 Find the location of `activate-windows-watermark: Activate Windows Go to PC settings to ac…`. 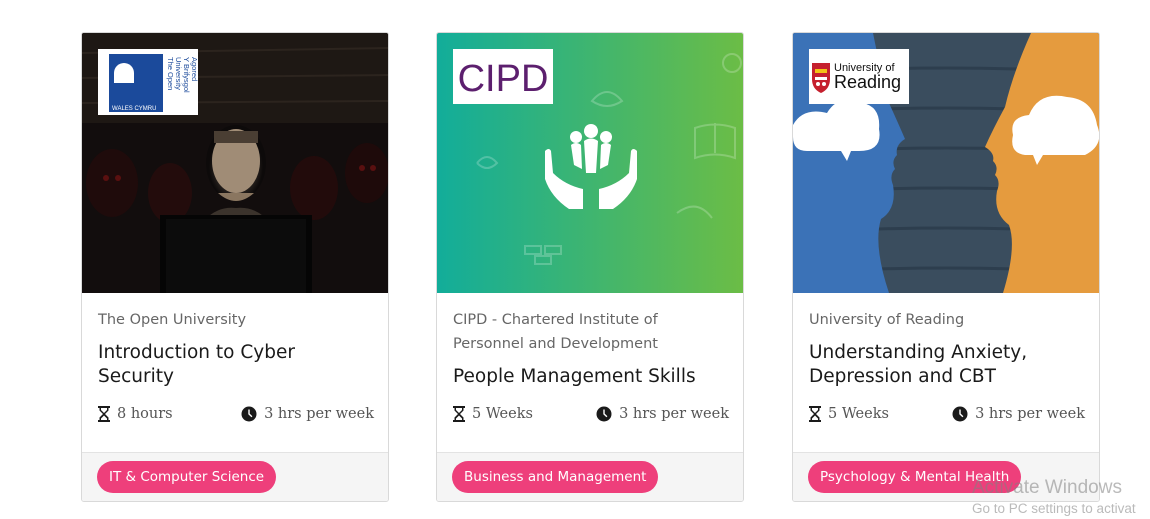

activate-windows-watermark: Activate Windows Go to PC settings to ac… is located at coordinates (1054, 498).